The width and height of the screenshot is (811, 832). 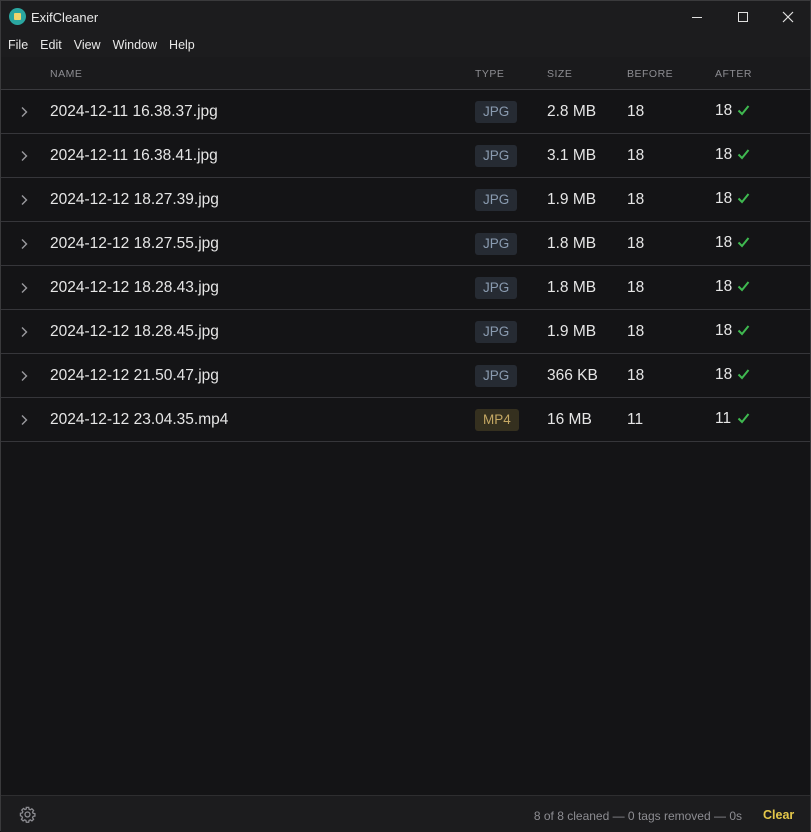 What do you see at coordinates (405, 244) in the screenshot?
I see `file-row: 2024-12-12 18.27.55.jpg JPG 1.8 MB 18 18` at bounding box center [405, 244].